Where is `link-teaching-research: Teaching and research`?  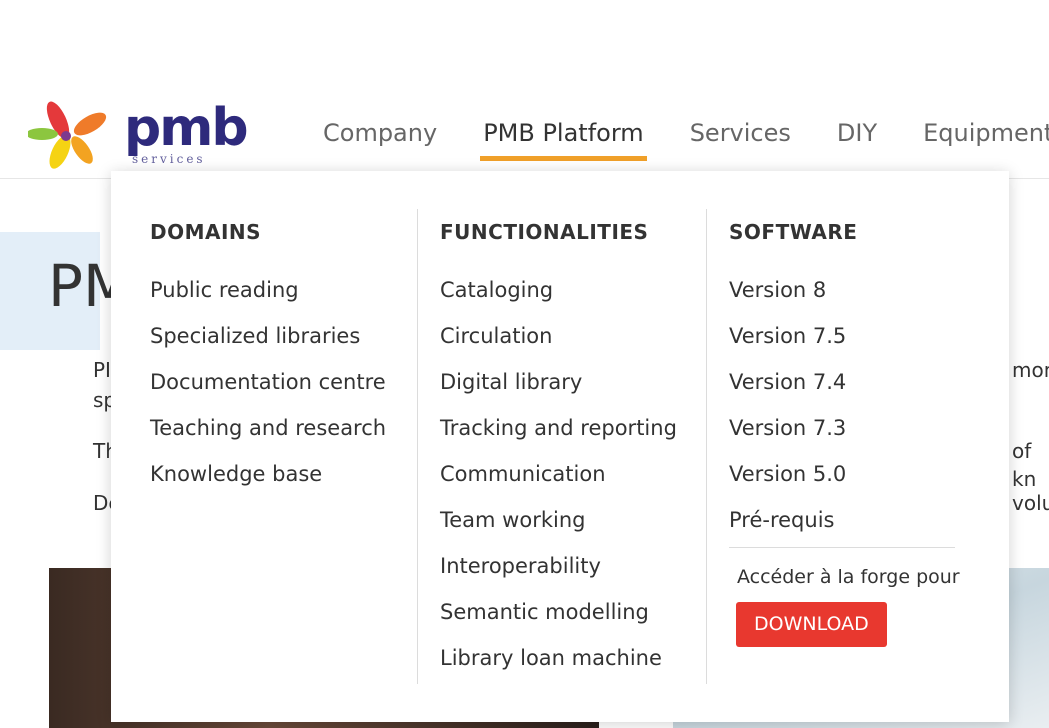 link-teaching-research: Teaching and research is located at coordinates (268, 428).